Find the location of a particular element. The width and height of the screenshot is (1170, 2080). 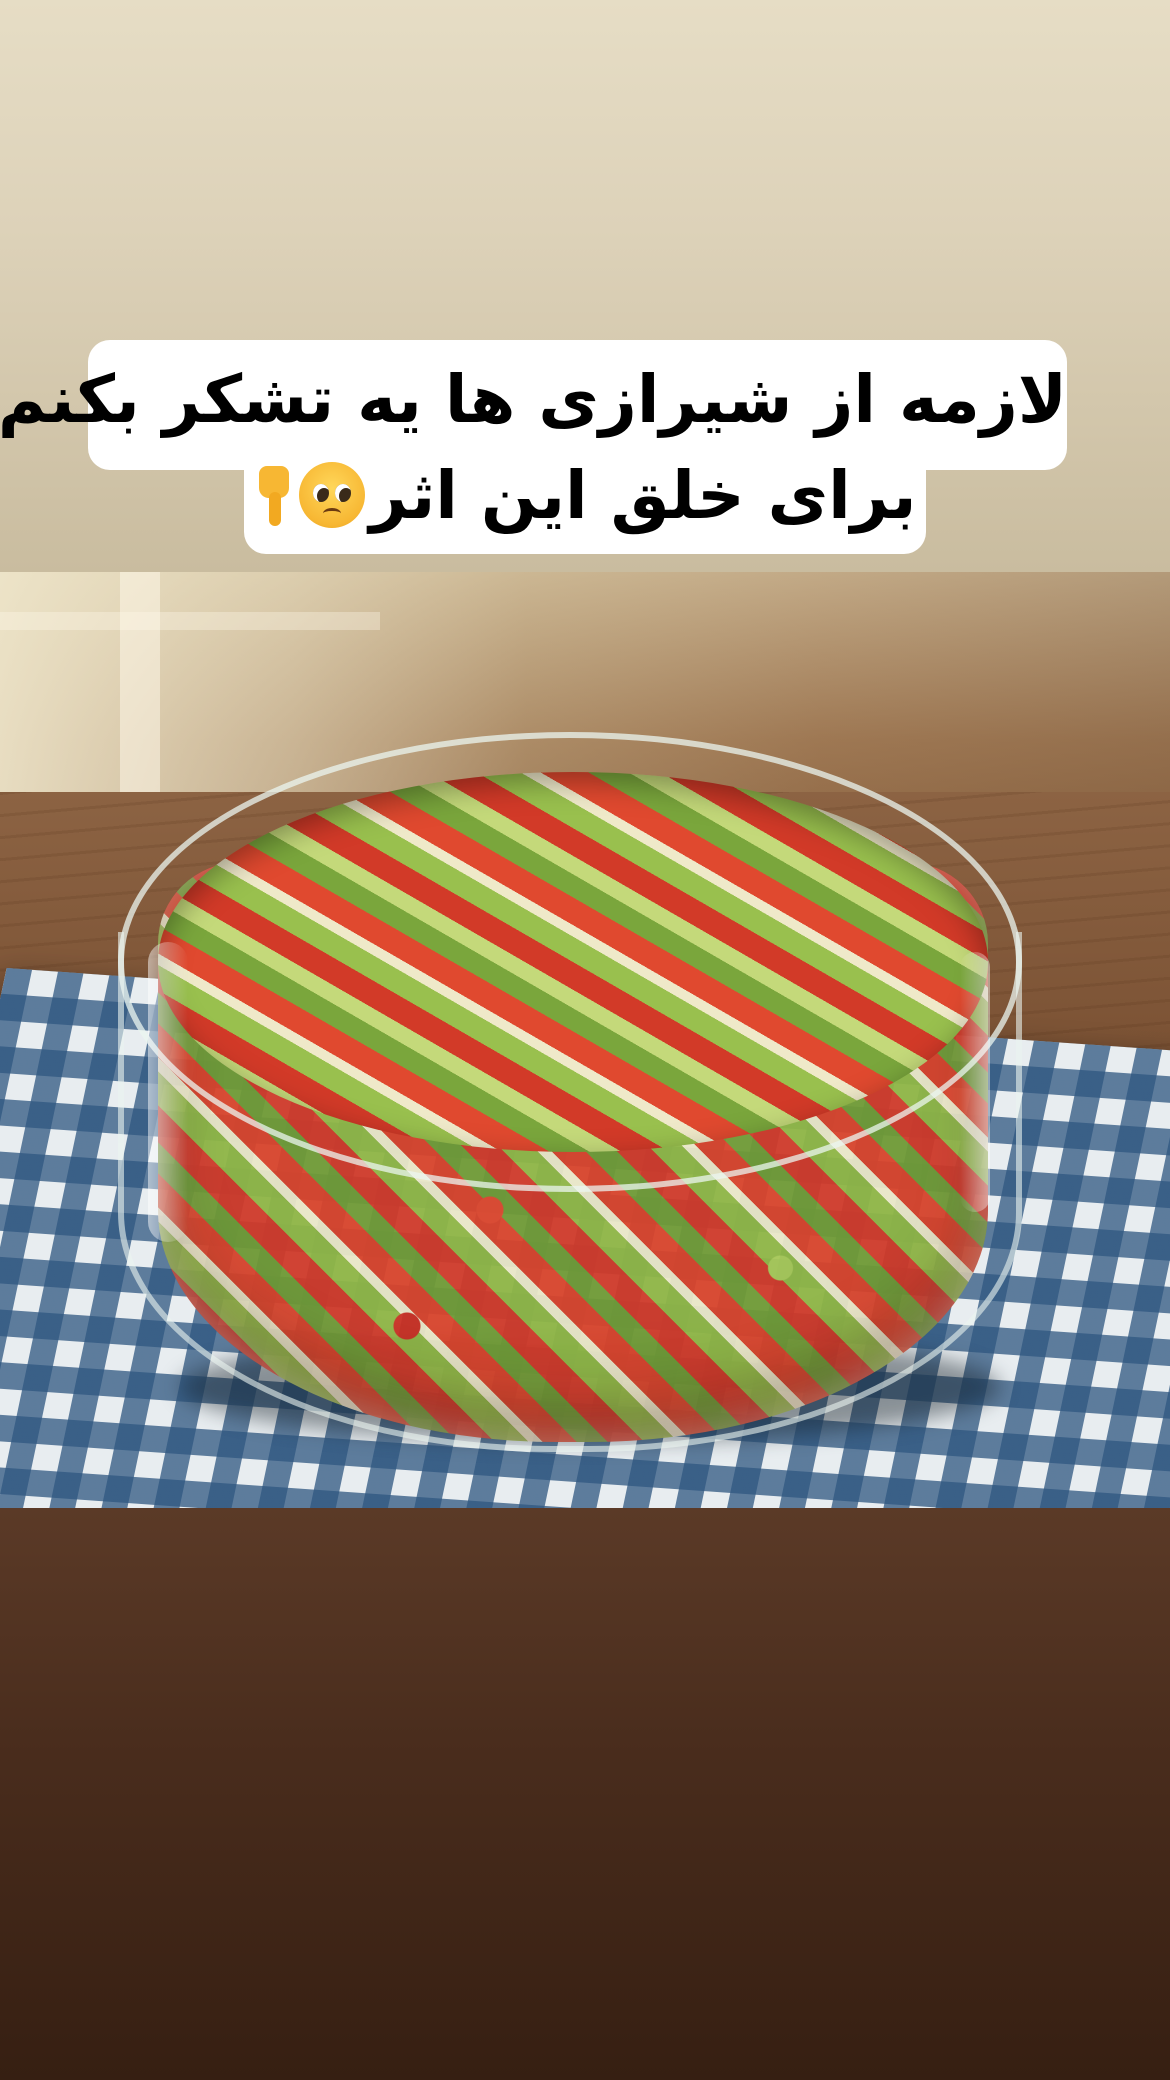

glass-highlight-right is located at coordinates (975, 1082).